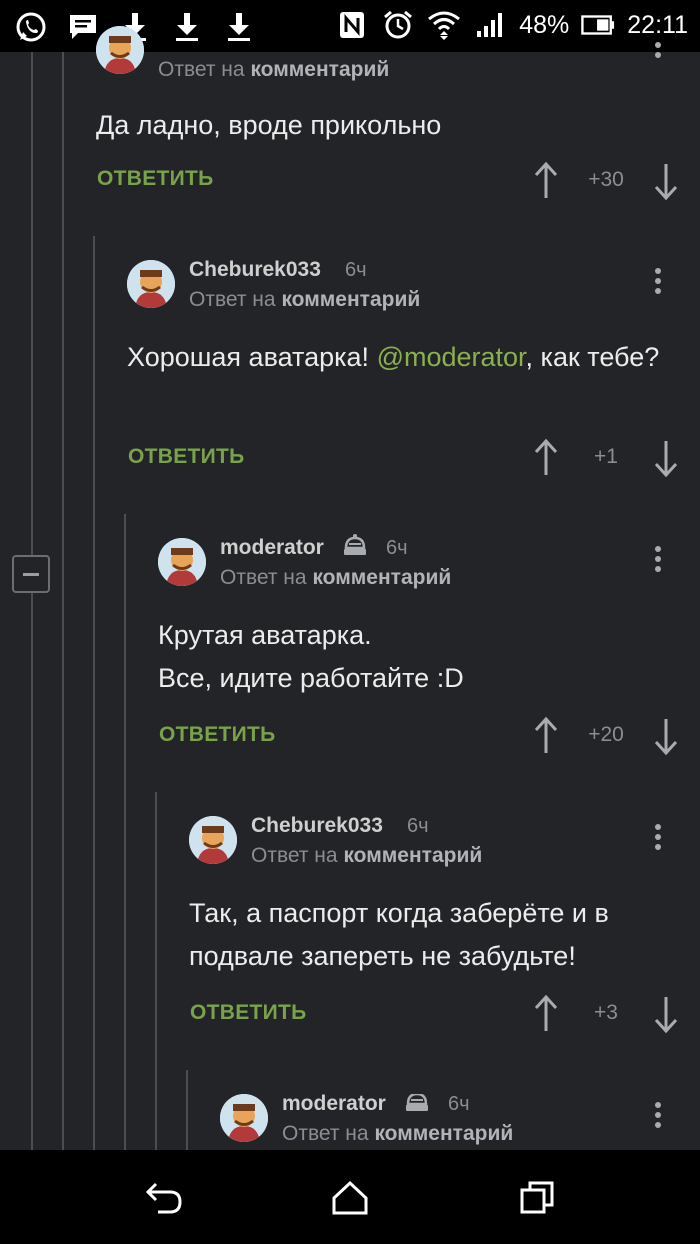  What do you see at coordinates (451, 357) in the screenshot?
I see `mention-link: @moderator` at bounding box center [451, 357].